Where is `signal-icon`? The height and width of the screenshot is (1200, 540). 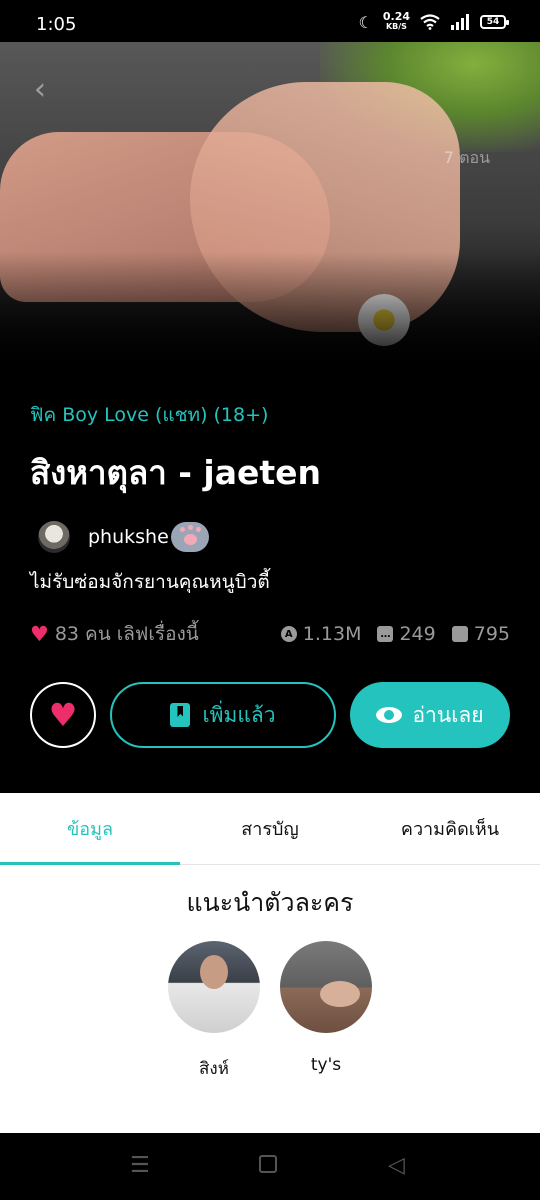 signal-icon is located at coordinates (460, 22).